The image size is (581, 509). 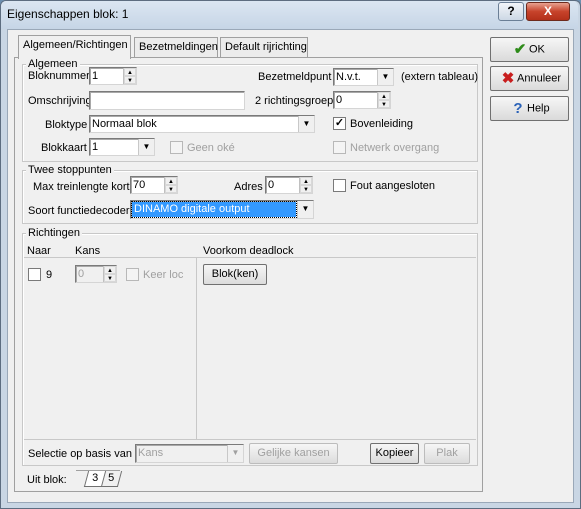 What do you see at coordinates (339, 123) in the screenshot?
I see `bovenleiding-checkbox: ✓` at bounding box center [339, 123].